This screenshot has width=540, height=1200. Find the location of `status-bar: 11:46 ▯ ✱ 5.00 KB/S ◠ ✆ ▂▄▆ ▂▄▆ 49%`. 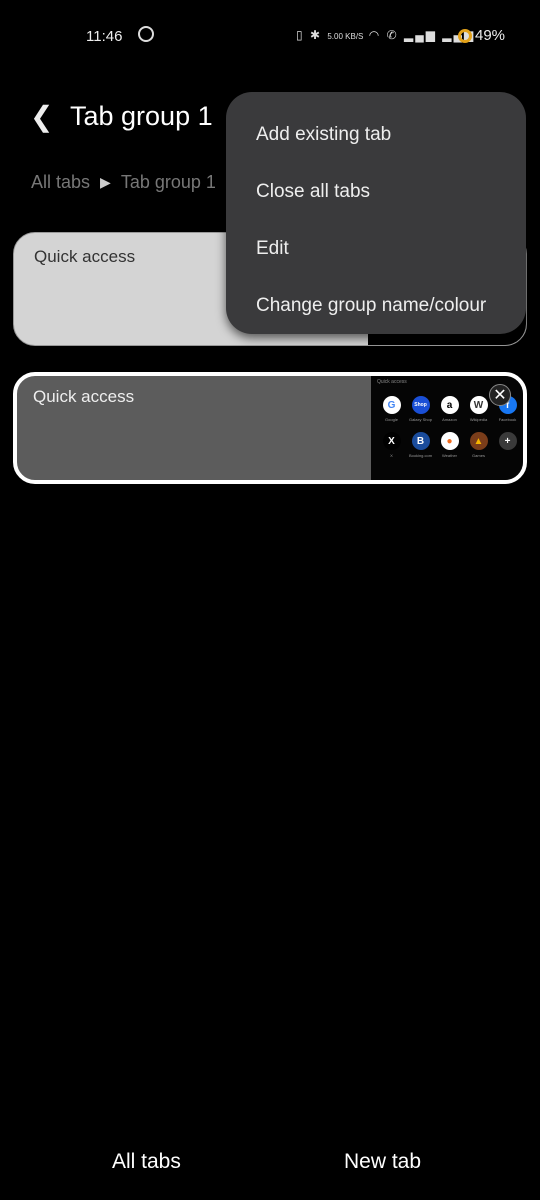

status-bar: 11:46 ▯ ✱ 5.00 KB/S ◠ ✆ ▂▄▆ ▂▄▆ 49% is located at coordinates (270, 37).